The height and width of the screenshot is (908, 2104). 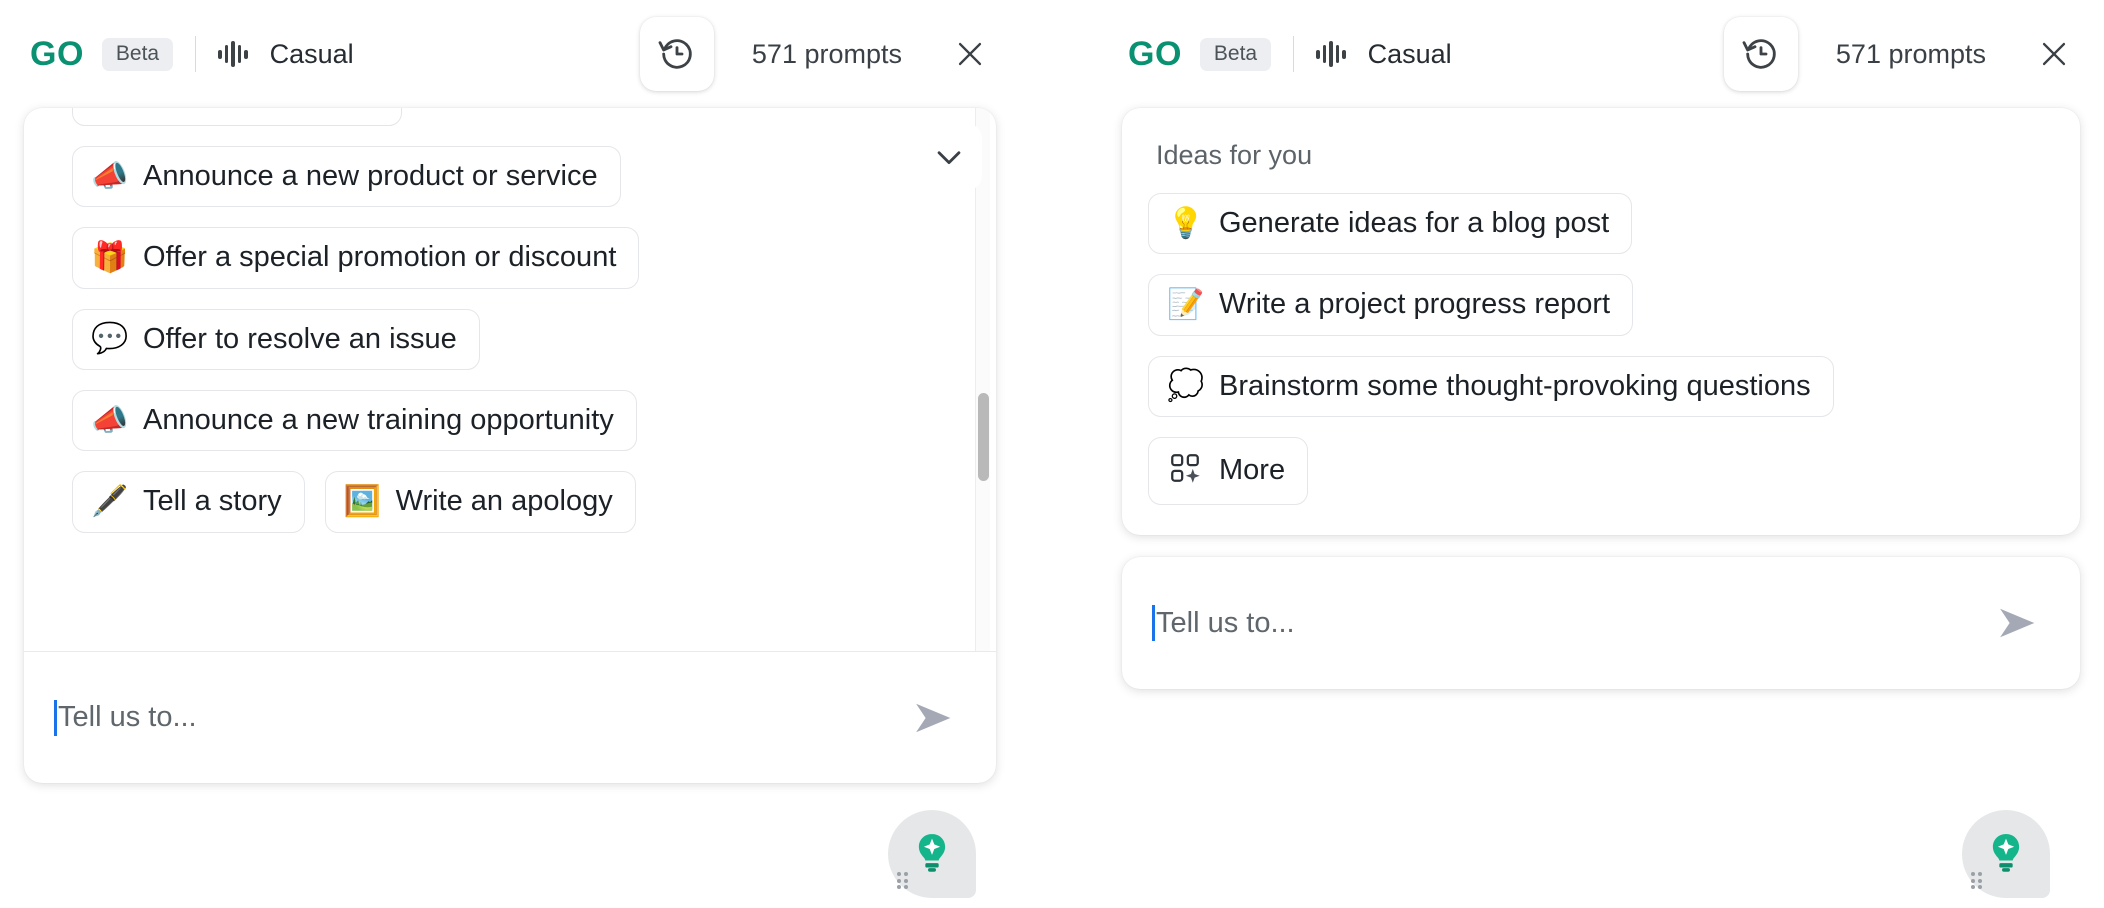 I want to click on framed-picture-icon: 🖼️, so click(x=362, y=502).